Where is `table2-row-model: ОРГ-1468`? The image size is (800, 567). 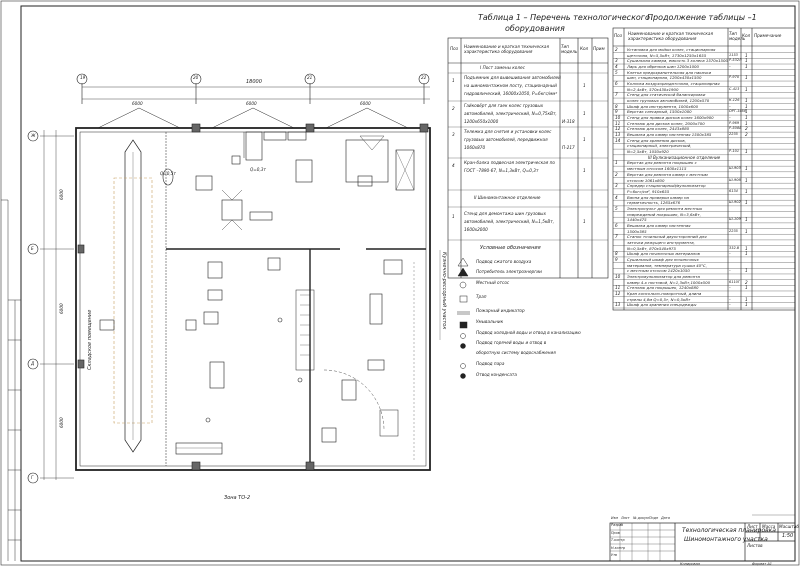
table2-row-model: ОРГ-1468 is located at coordinates (737, 111).